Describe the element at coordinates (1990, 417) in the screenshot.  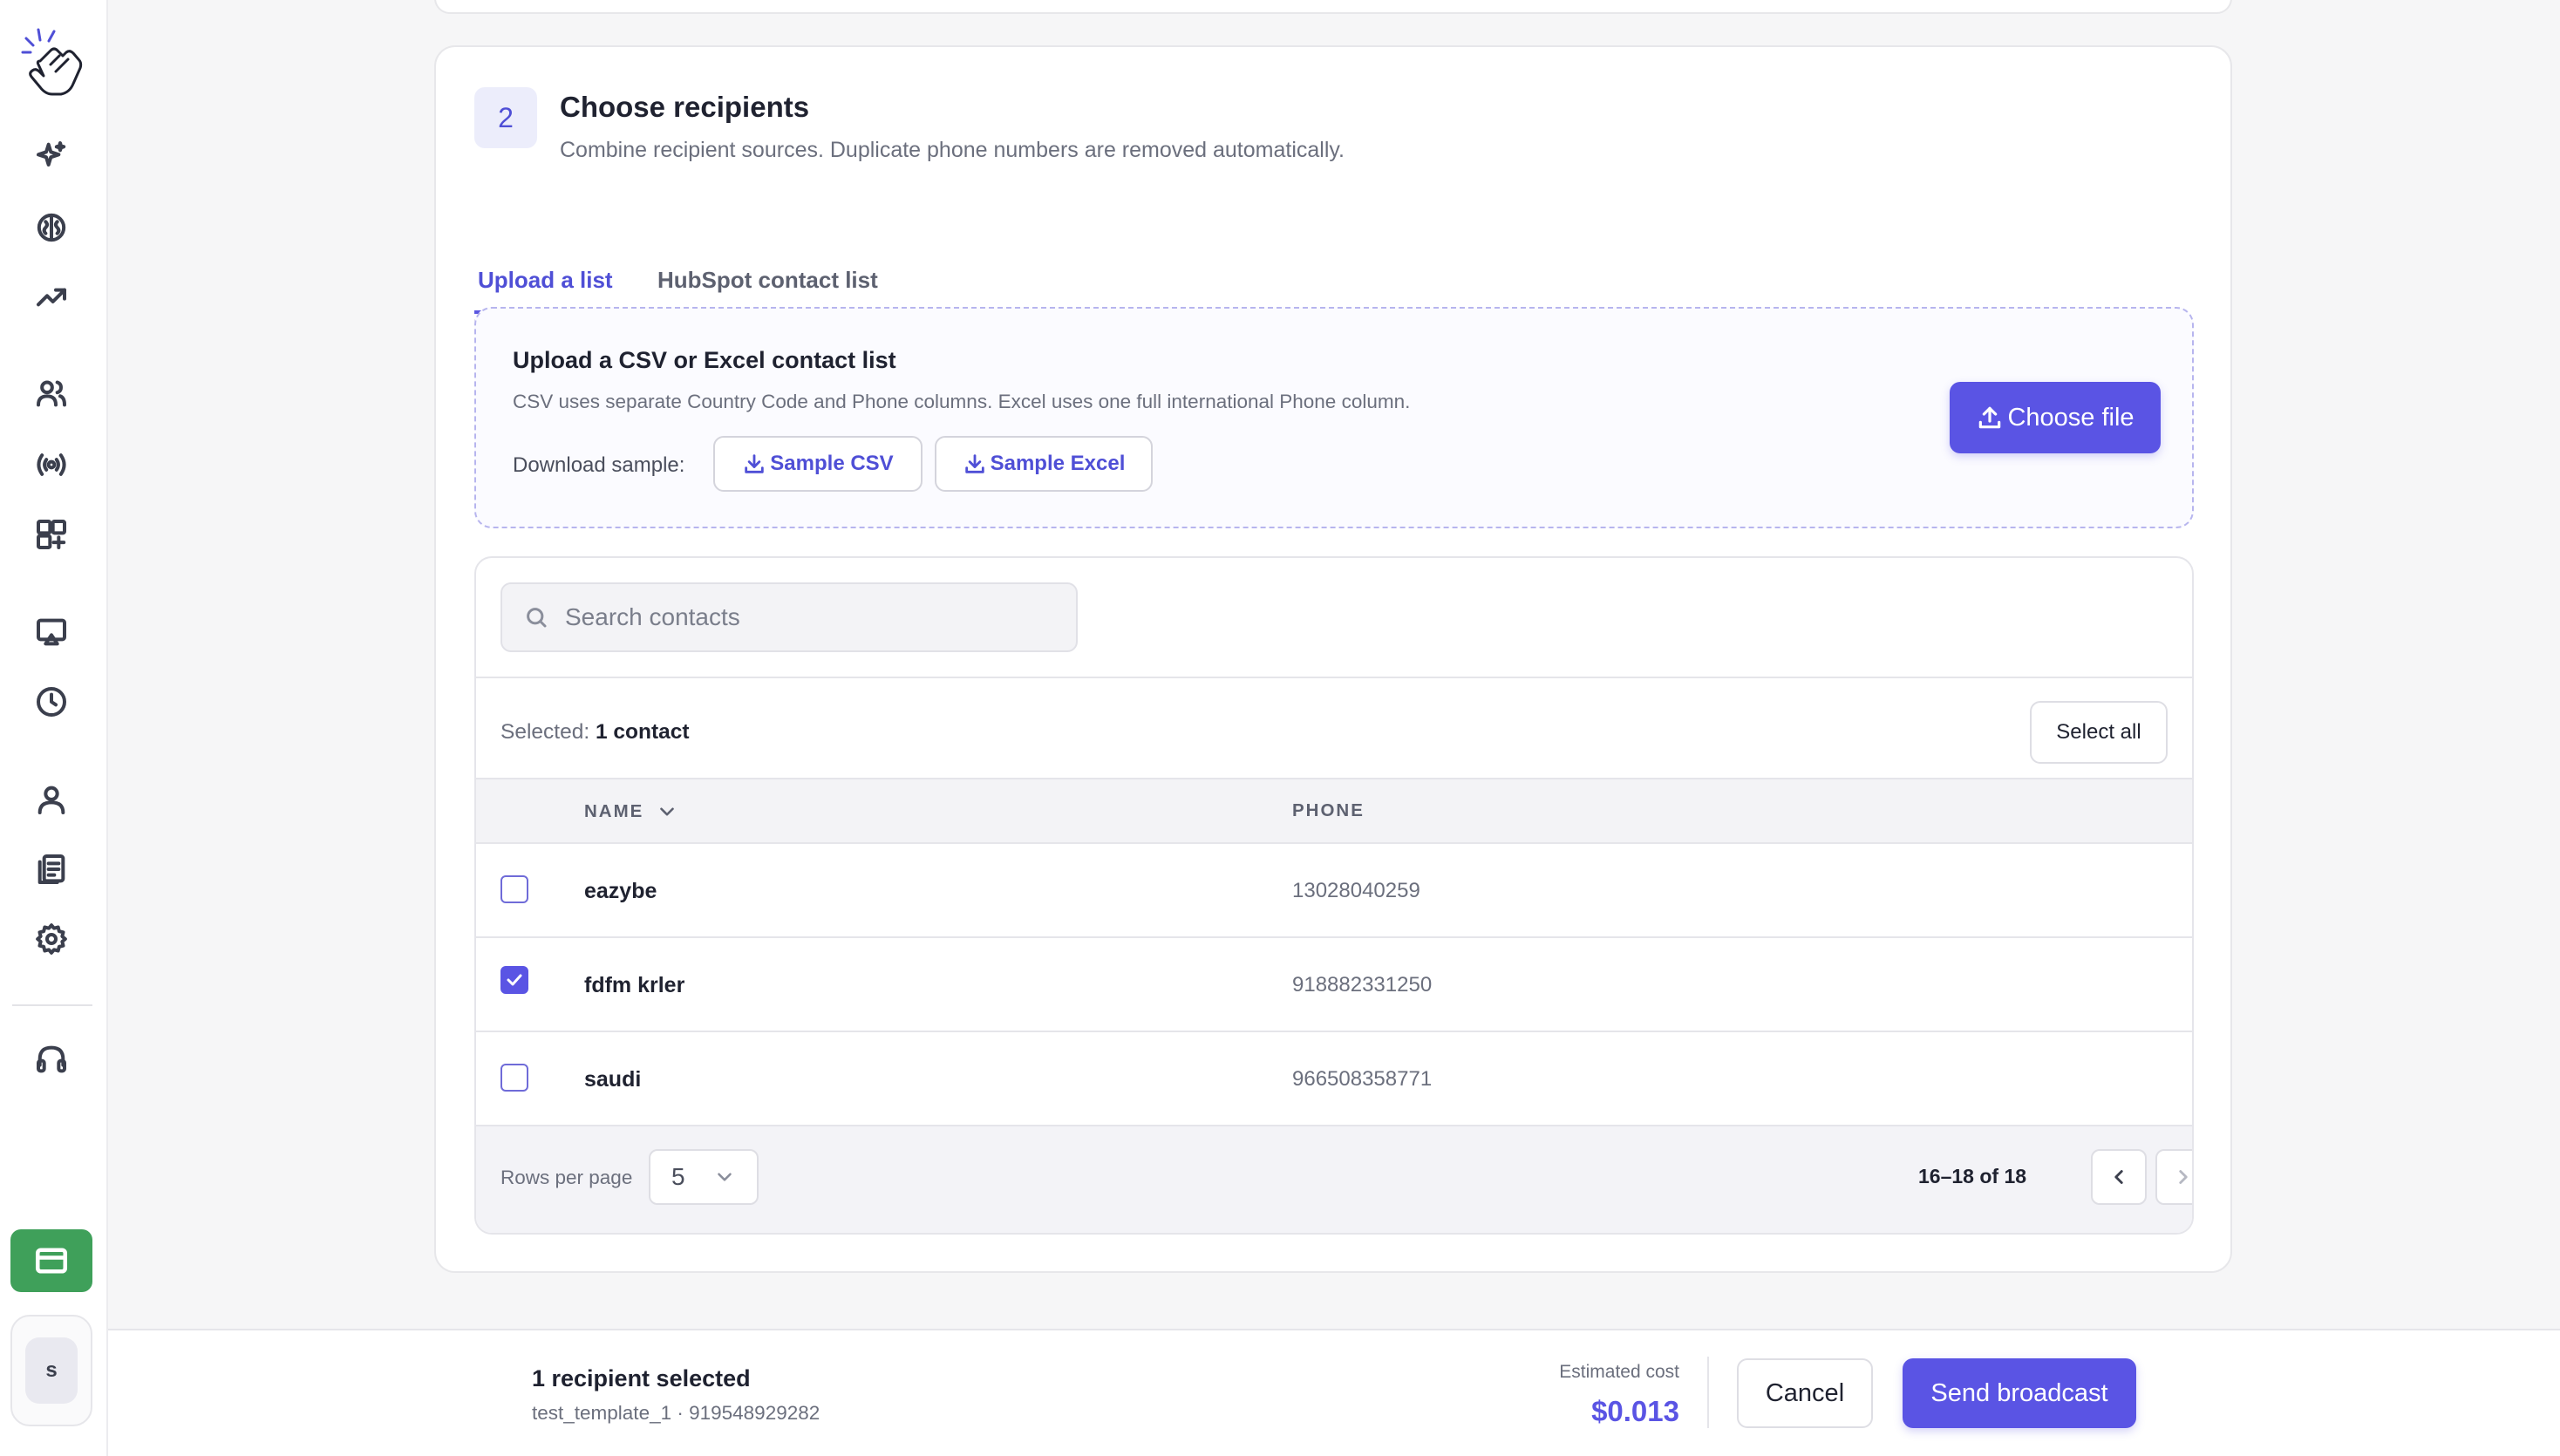
I see `upload-icon` at that location.